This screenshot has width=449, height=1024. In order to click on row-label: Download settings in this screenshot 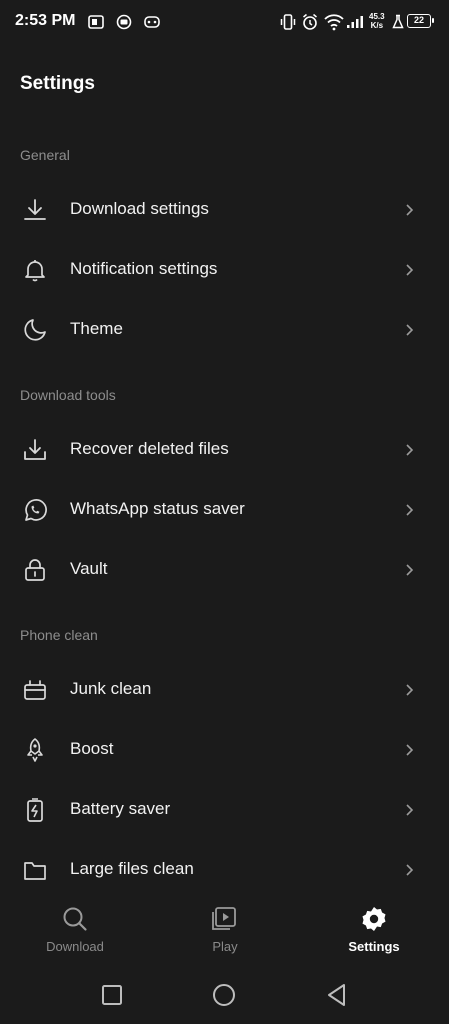, I will do `click(139, 208)`.